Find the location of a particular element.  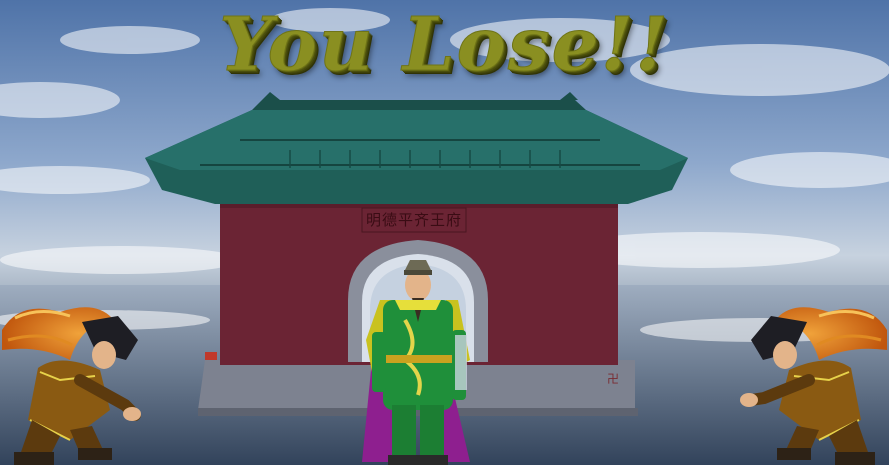

svg-text: 卍 is located at coordinates (613, 379).